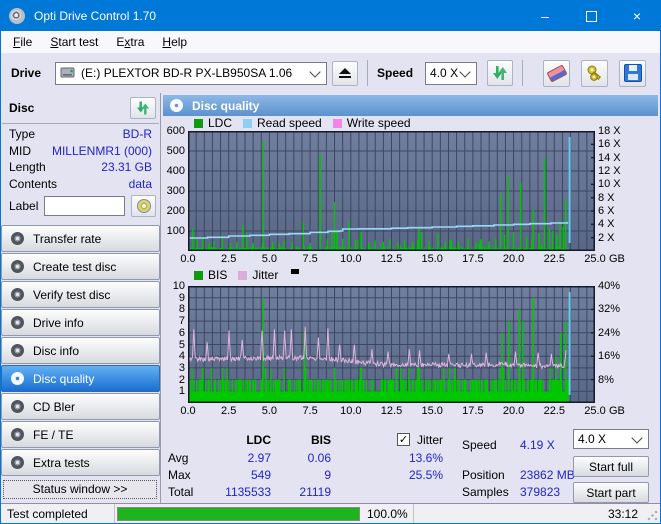  What do you see at coordinates (451, 73) in the screenshot?
I see `speed-select: 4.0 X` at bounding box center [451, 73].